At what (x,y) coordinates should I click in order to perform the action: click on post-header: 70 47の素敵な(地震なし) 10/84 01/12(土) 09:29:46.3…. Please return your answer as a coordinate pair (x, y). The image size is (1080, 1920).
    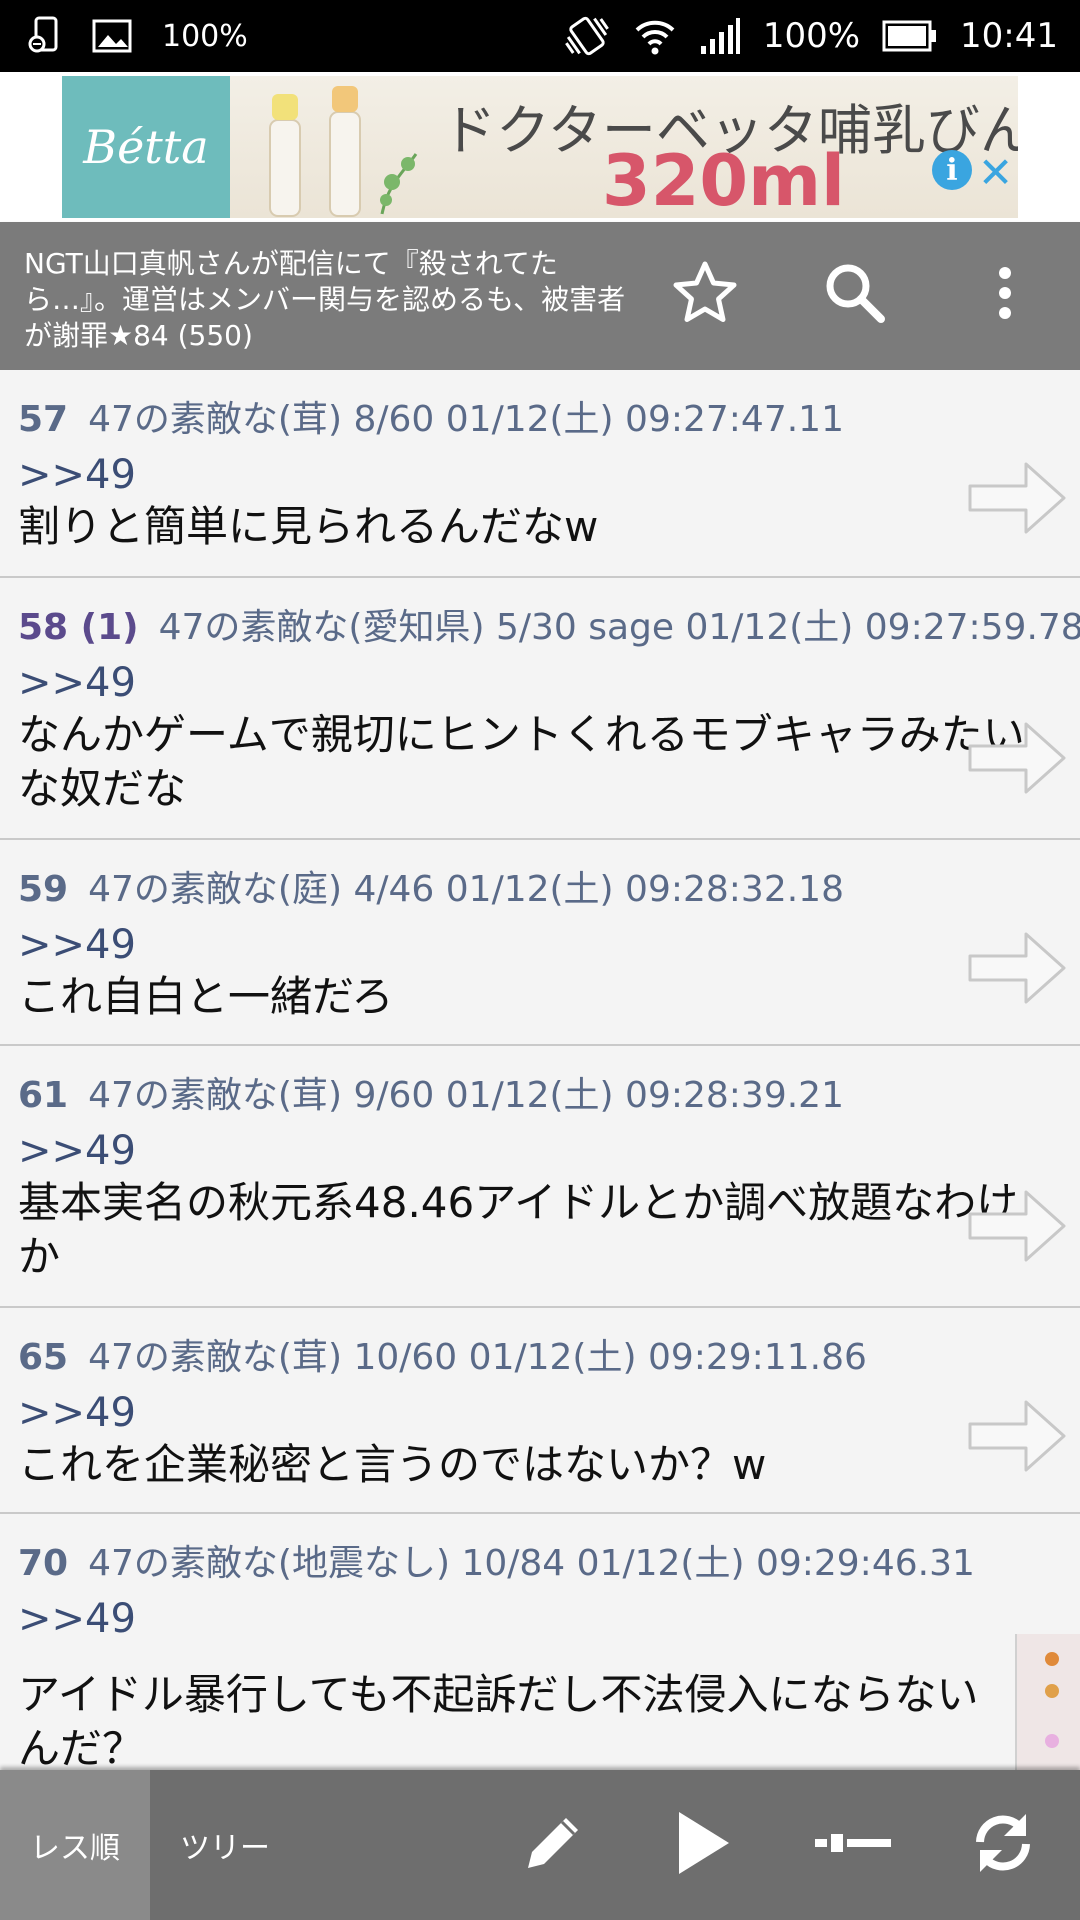
    Looking at the image, I should click on (496, 1560).